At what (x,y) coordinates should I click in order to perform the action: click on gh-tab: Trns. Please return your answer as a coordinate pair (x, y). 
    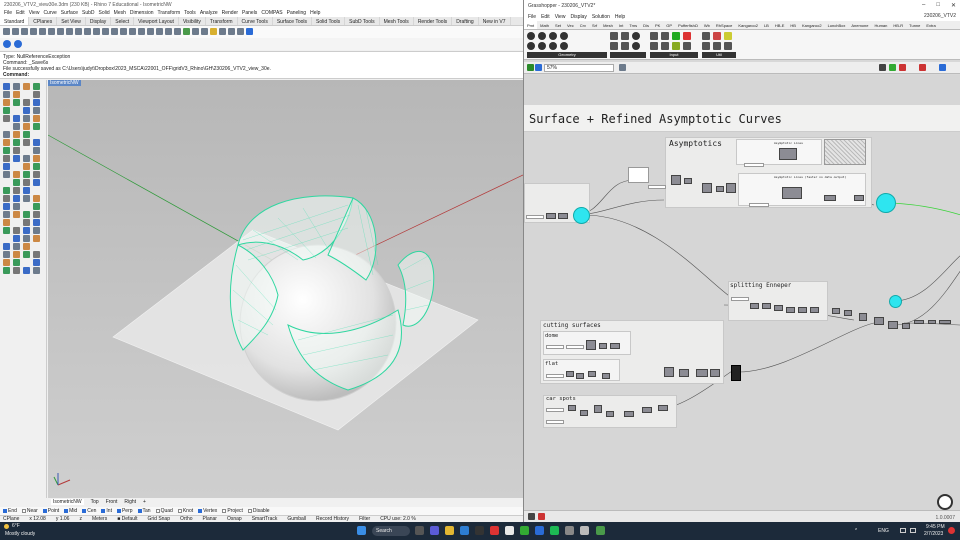
    Looking at the image, I should click on (633, 25).